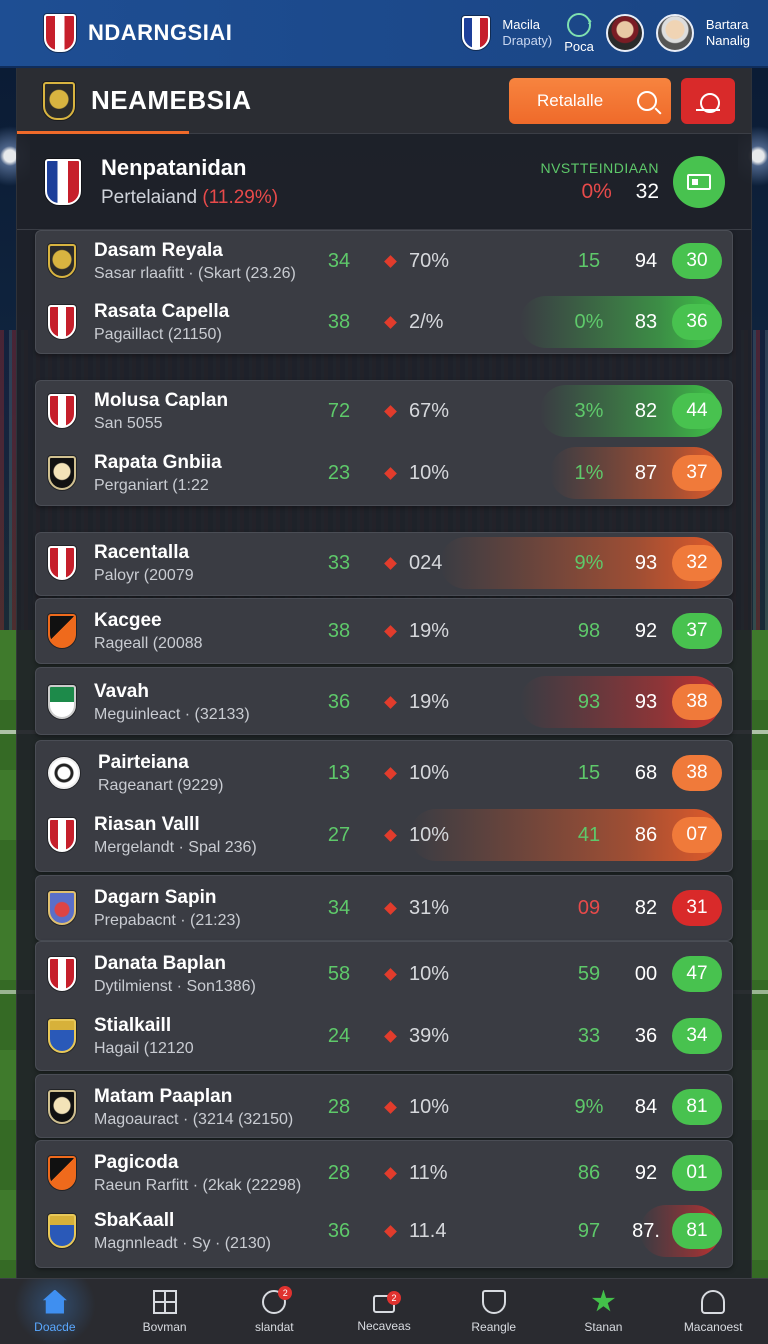  I want to click on team-info: Dagarn Sapin Prepabacnt · (21:23), so click(199, 908).